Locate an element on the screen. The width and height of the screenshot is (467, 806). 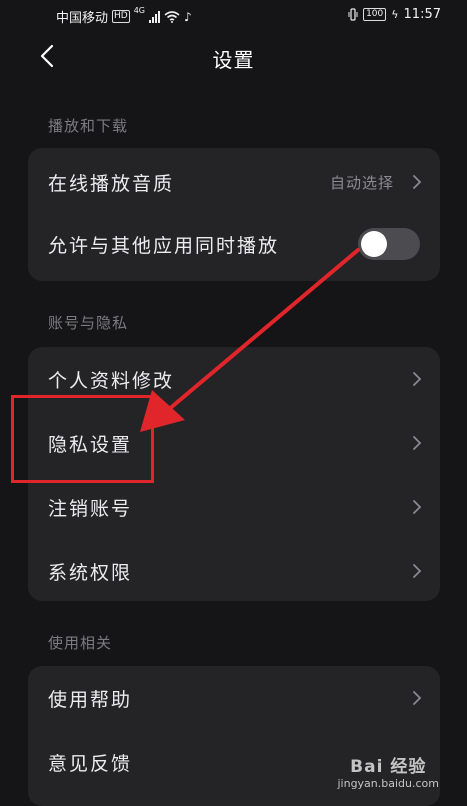
wifi-icon is located at coordinates (172, 16).